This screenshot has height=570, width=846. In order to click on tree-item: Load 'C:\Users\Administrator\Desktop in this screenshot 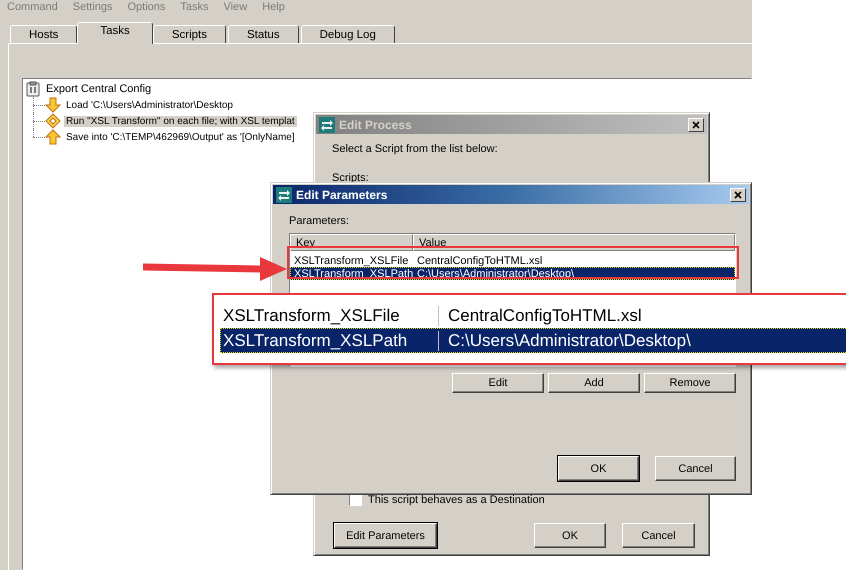, I will do `click(149, 105)`.